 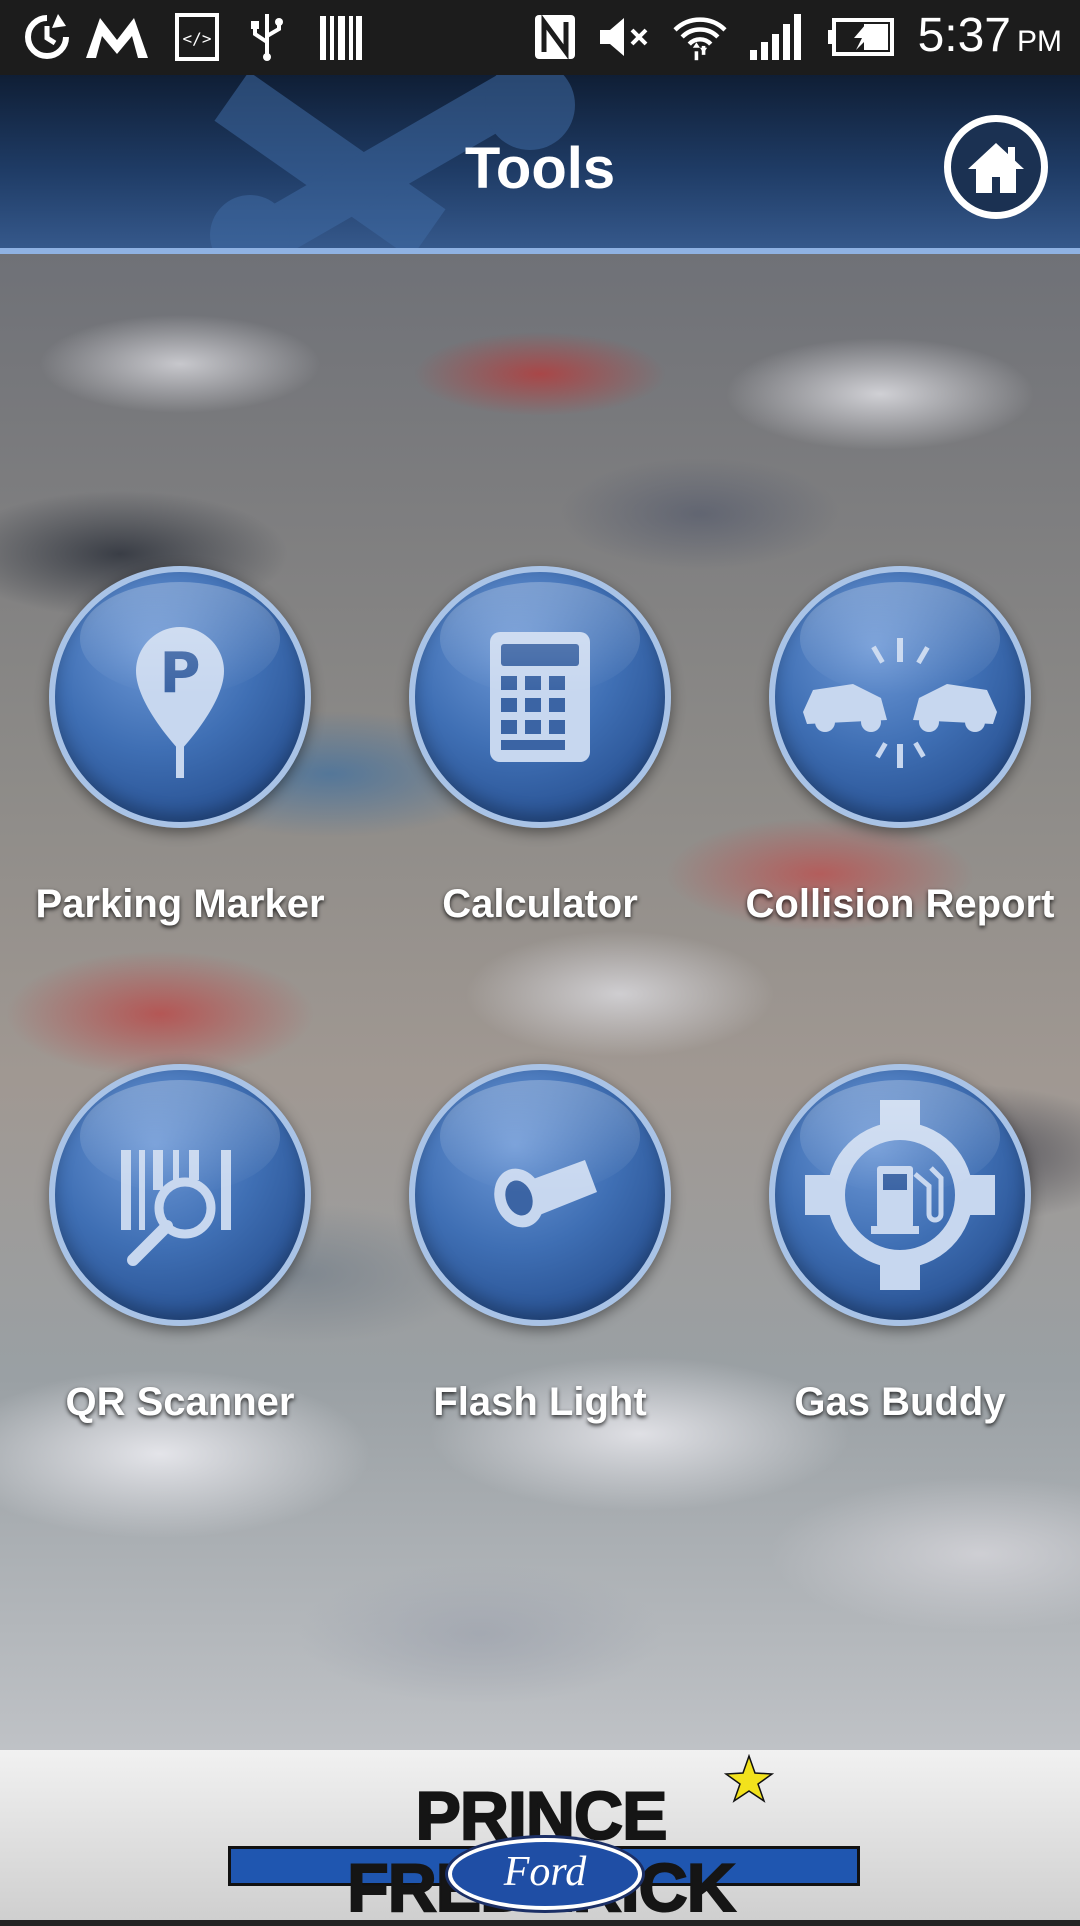 What do you see at coordinates (341, 38) in the screenshot?
I see `barcode-icon` at bounding box center [341, 38].